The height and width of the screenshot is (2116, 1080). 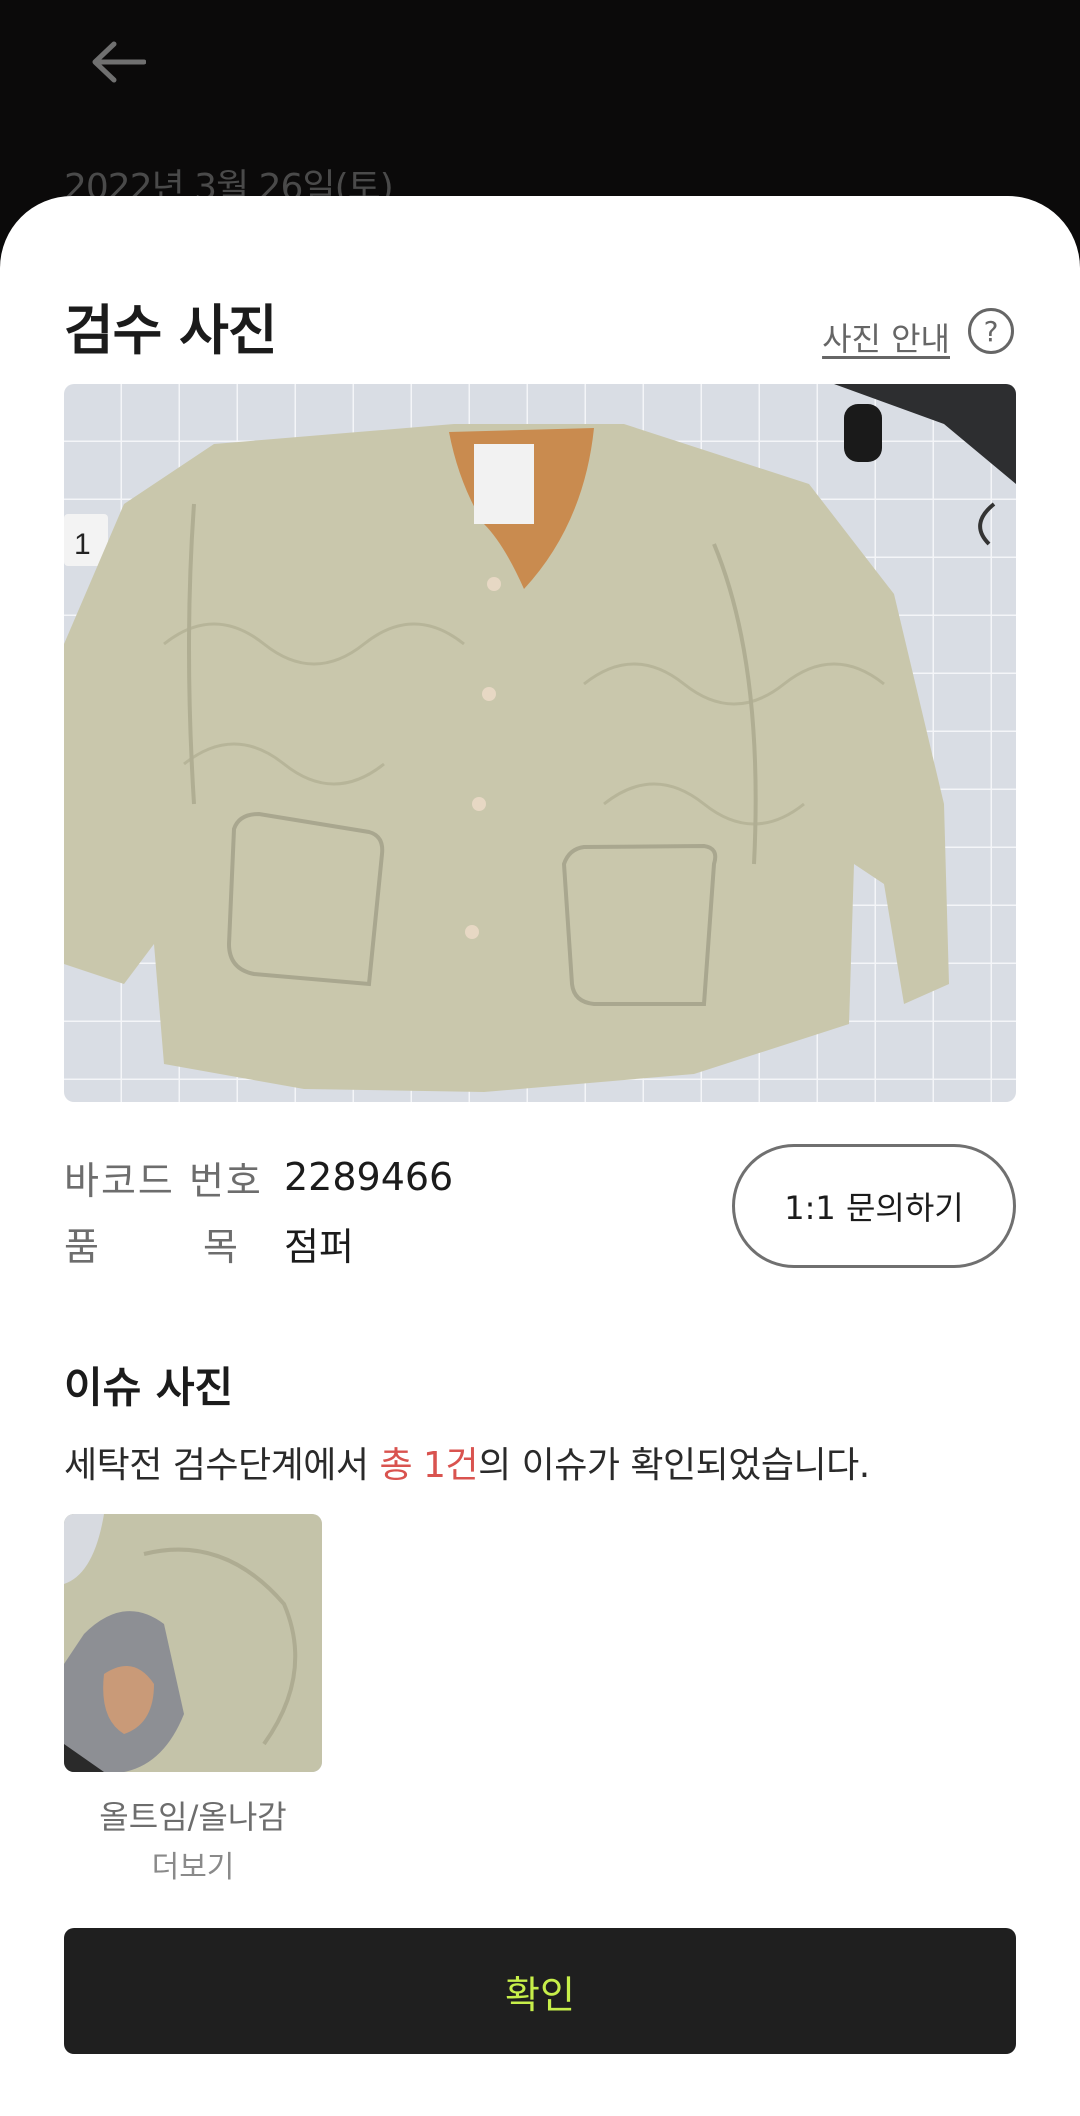 I want to click on inquiry-button: 1:1 문의하기, so click(x=874, y=1206).